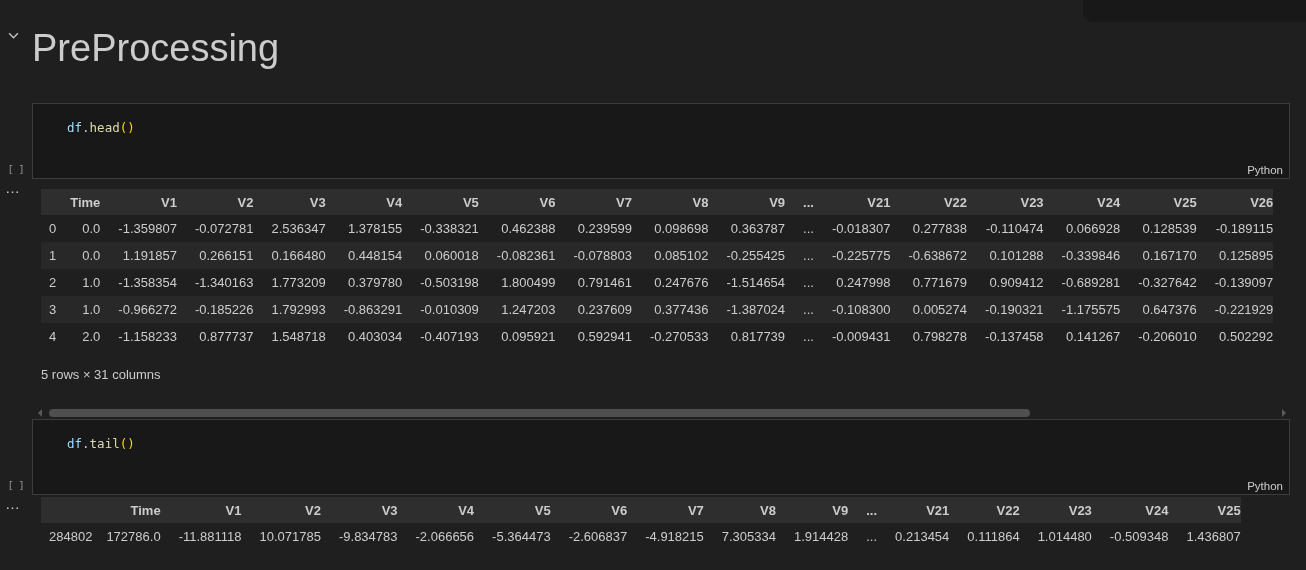  What do you see at coordinates (1229, 510) in the screenshot?
I see `column-header: V25` at bounding box center [1229, 510].